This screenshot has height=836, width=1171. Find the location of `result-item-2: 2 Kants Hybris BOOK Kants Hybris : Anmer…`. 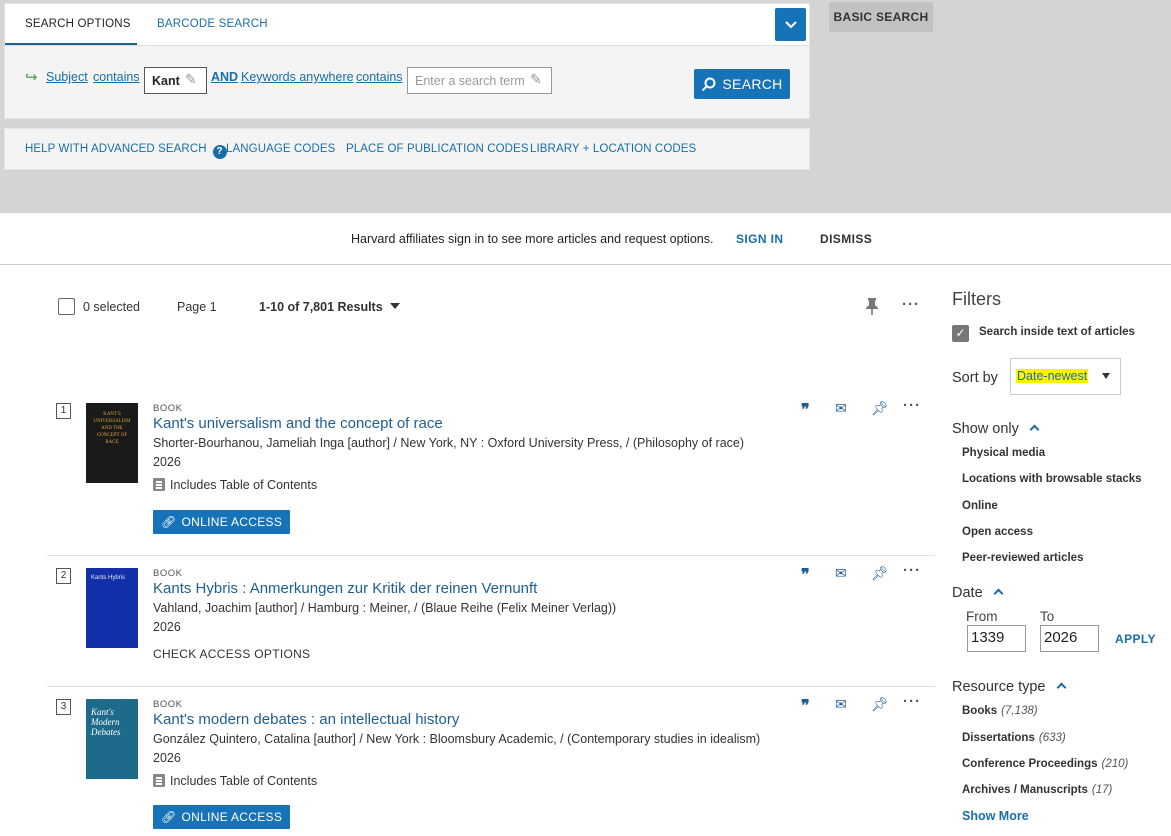

result-item-2: 2 Kants Hybris BOOK Kants Hybris : Anmer… is located at coordinates (491, 621).